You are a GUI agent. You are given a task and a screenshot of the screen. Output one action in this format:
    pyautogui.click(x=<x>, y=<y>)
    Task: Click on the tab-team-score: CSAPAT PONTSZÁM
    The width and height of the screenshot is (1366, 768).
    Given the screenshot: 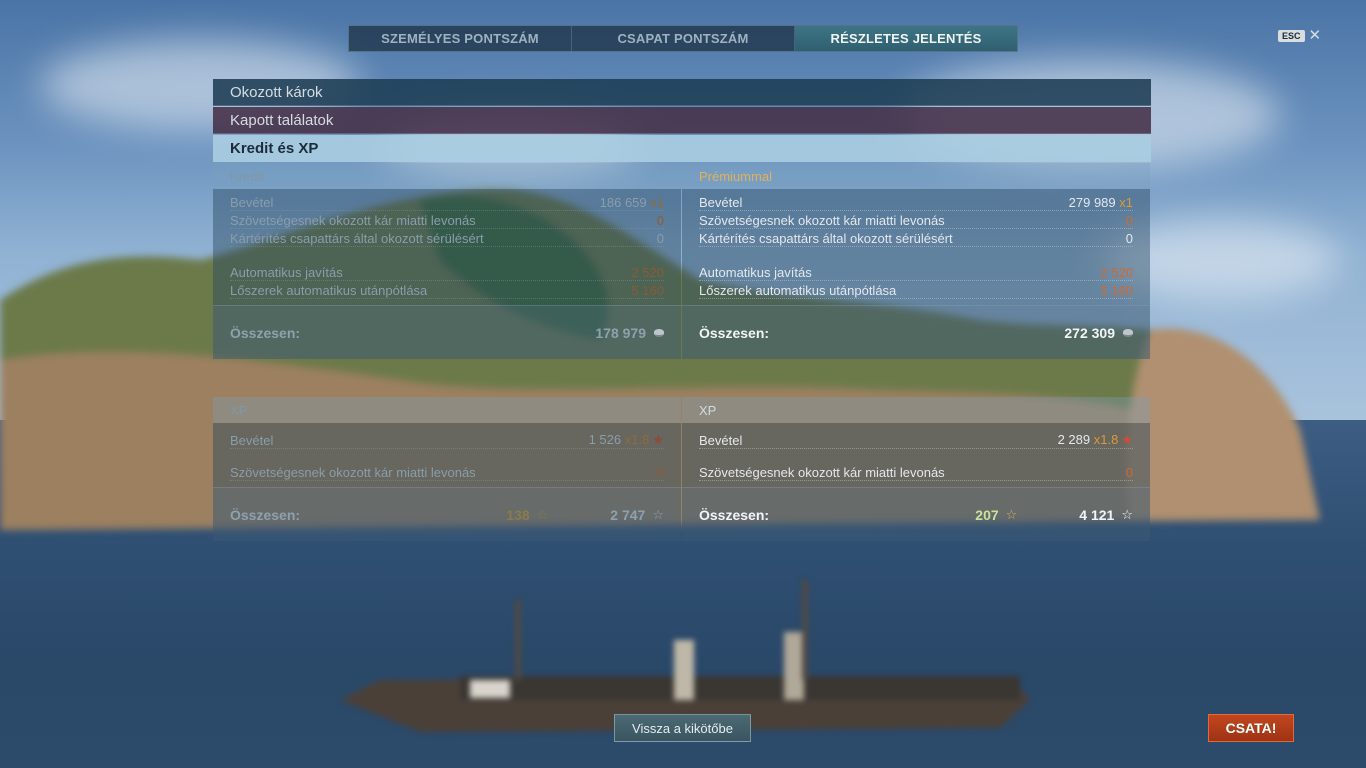 What is the action you would take?
    pyautogui.click(x=683, y=38)
    